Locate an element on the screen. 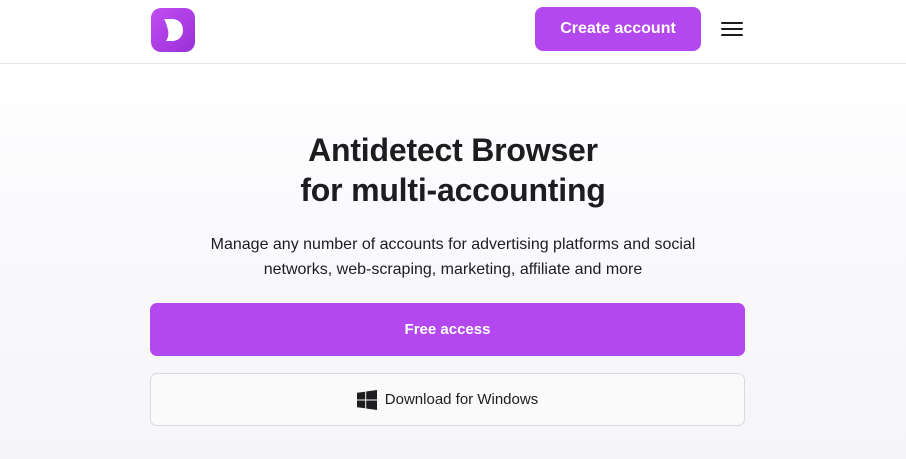  hamburger-icon is located at coordinates (733, 29).